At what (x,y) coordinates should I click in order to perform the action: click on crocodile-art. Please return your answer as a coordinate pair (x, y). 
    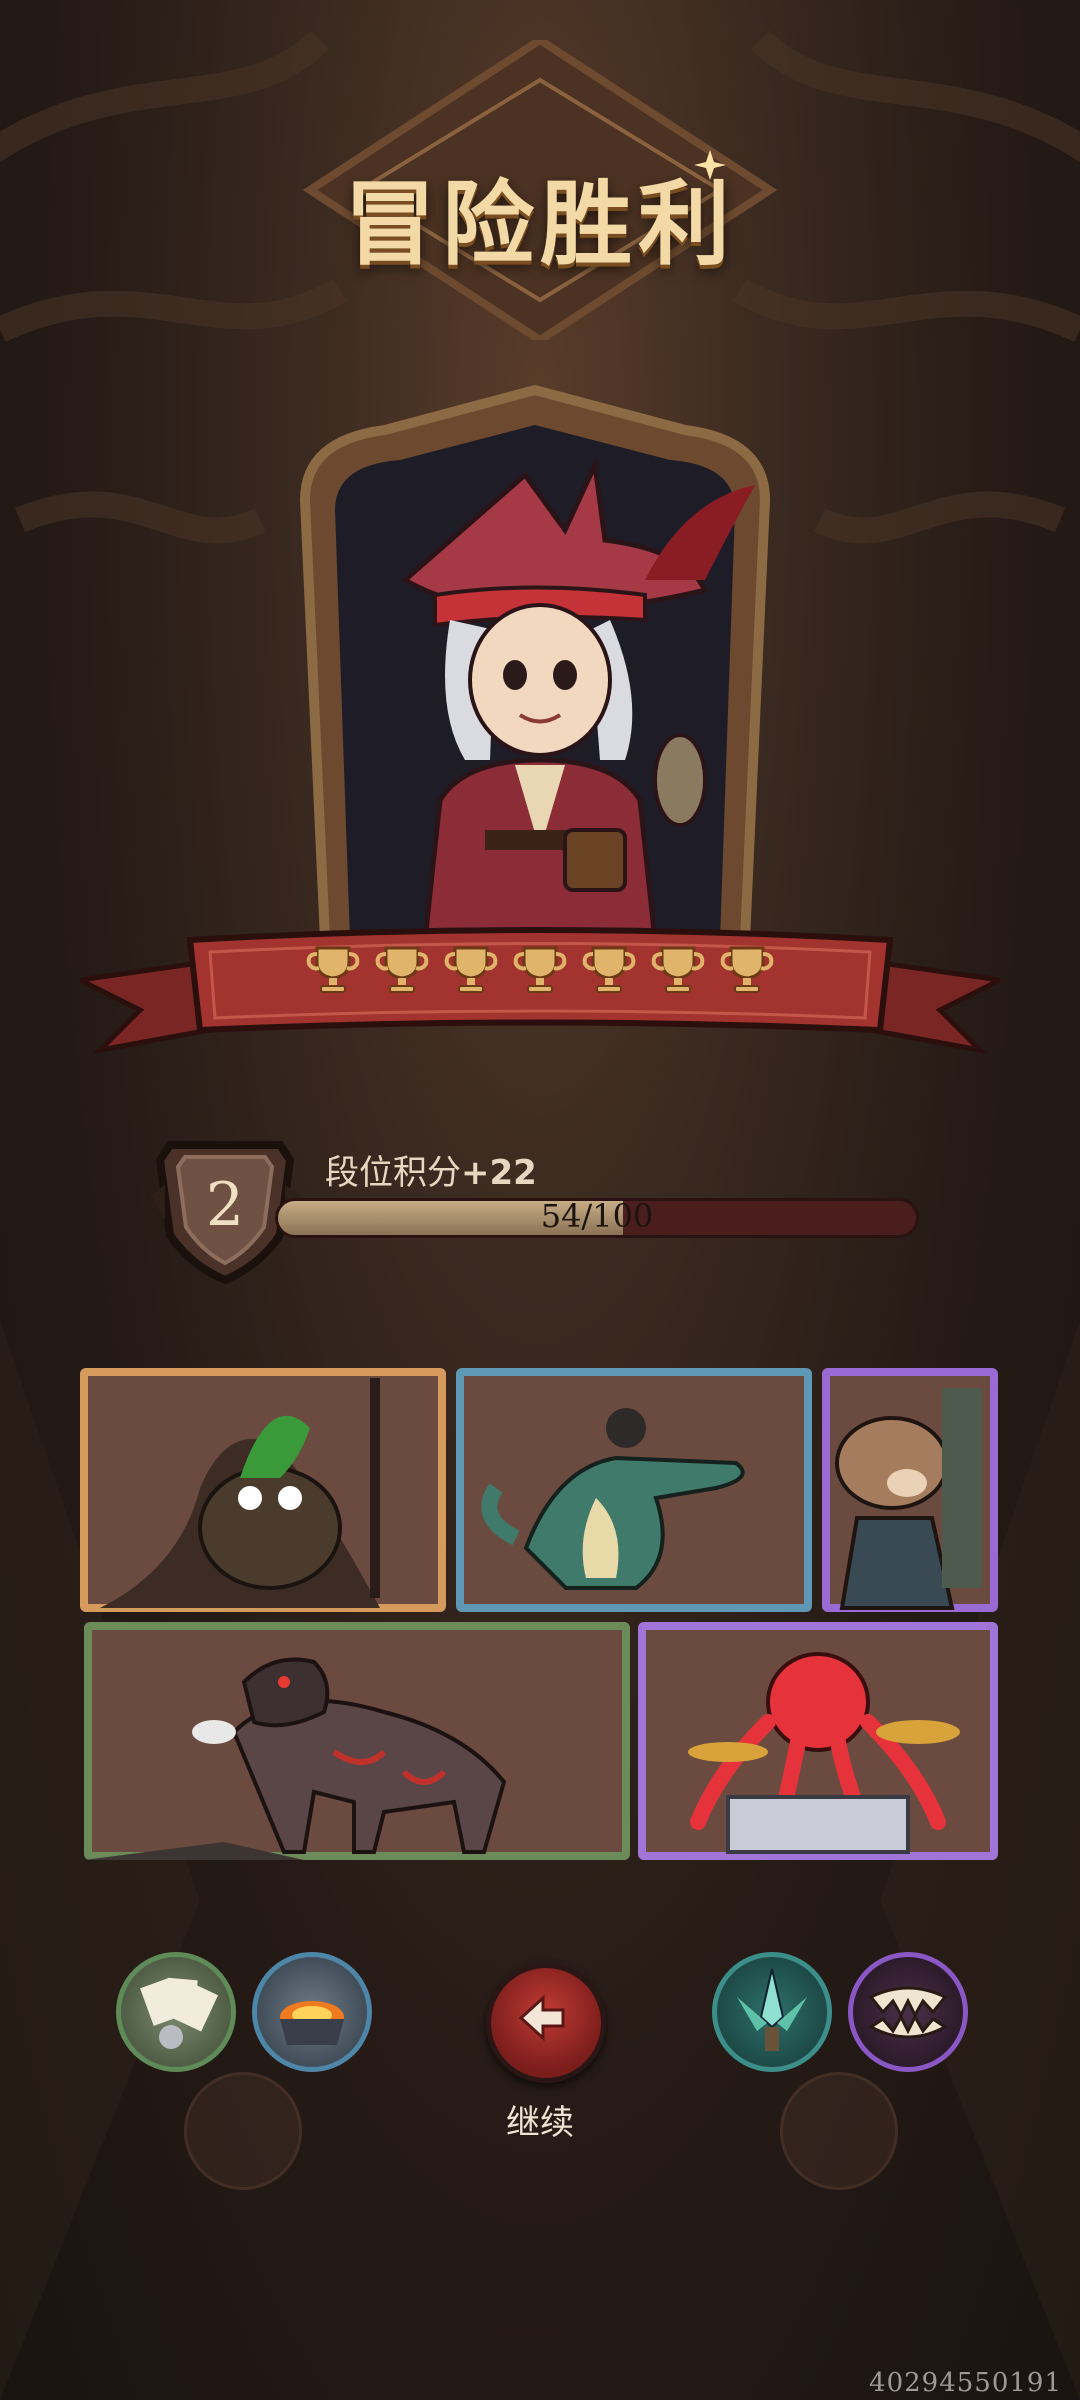
    Looking at the image, I should click on (634, 1490).